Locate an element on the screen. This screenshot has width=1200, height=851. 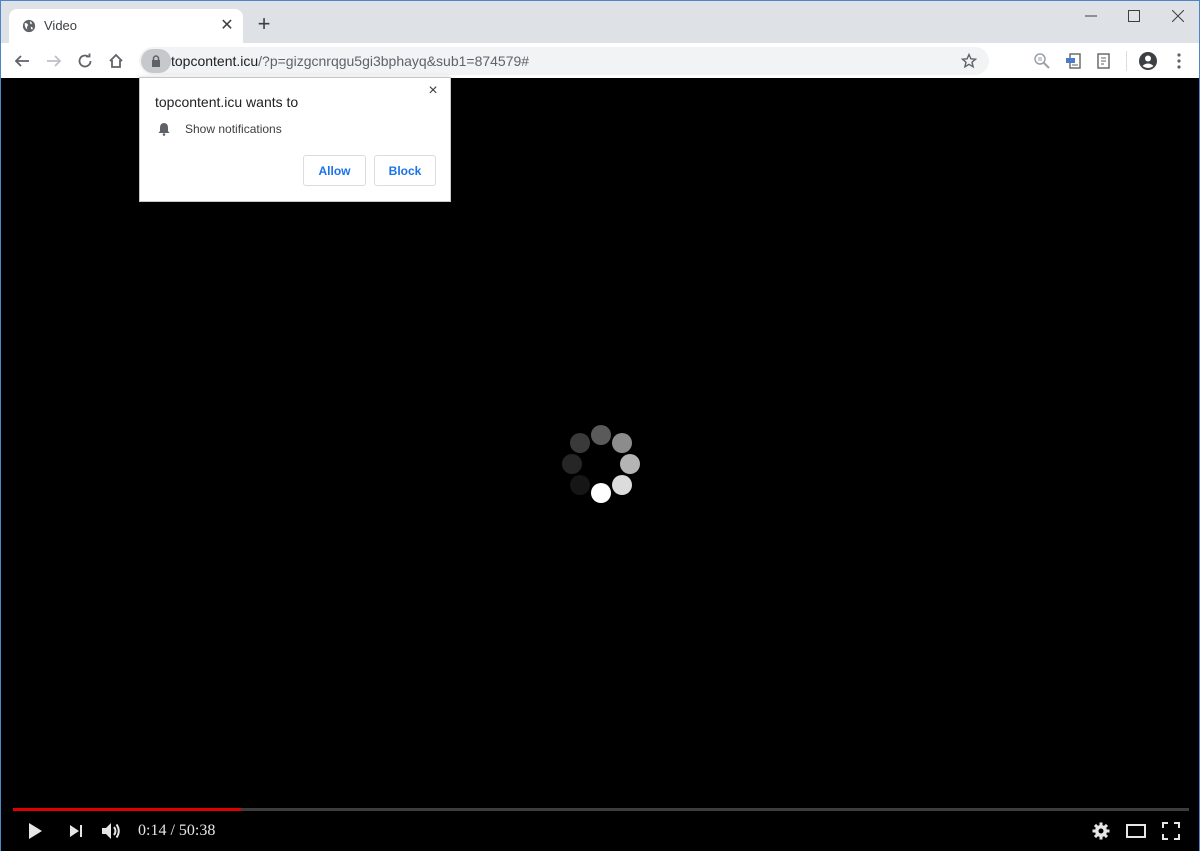
extension-reader-button is located at coordinates (1104, 61).